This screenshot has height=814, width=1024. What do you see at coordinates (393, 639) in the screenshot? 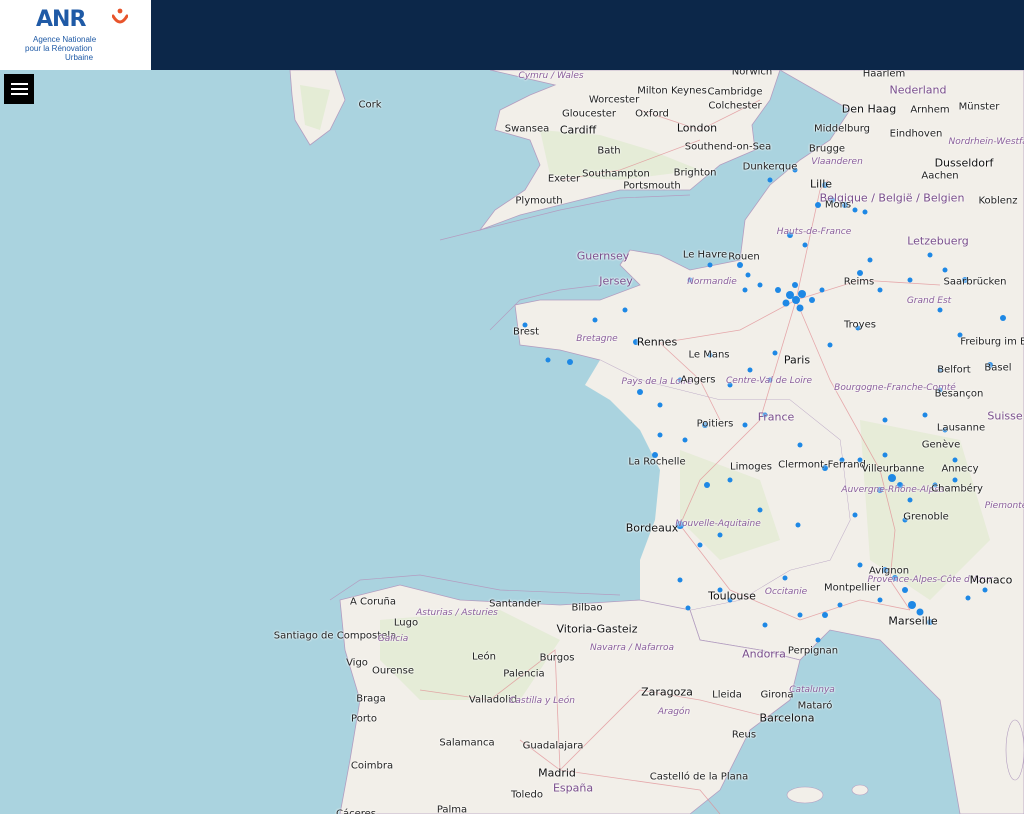
I see `map-label: Galicia` at bounding box center [393, 639].